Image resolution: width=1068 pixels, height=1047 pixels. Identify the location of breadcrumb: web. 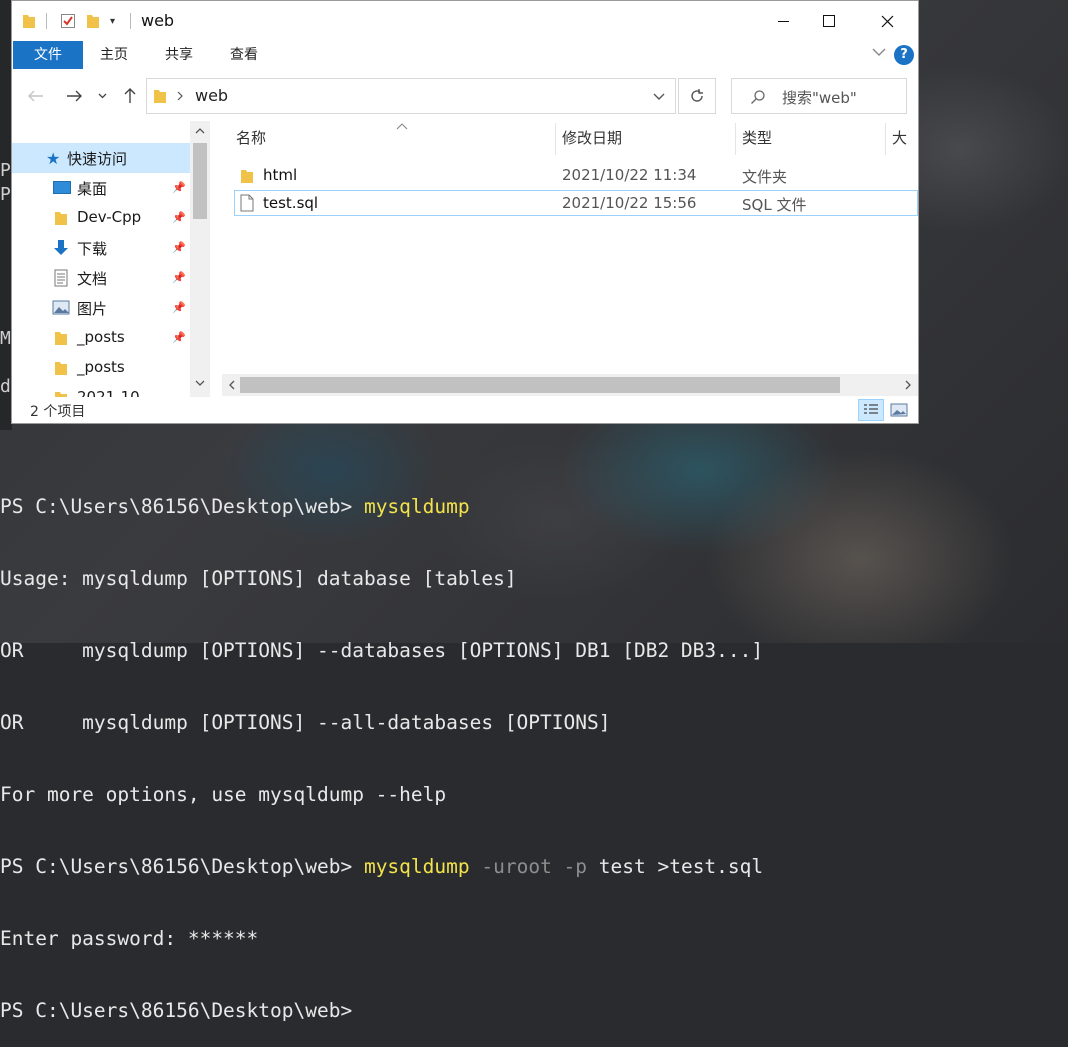
(211, 95).